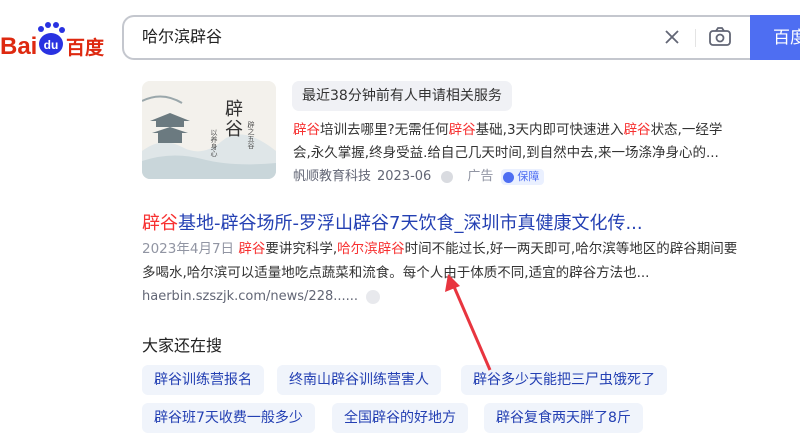  Describe the element at coordinates (371, 249) in the screenshot. I see `highlight: 哈尔滨辟谷` at that location.